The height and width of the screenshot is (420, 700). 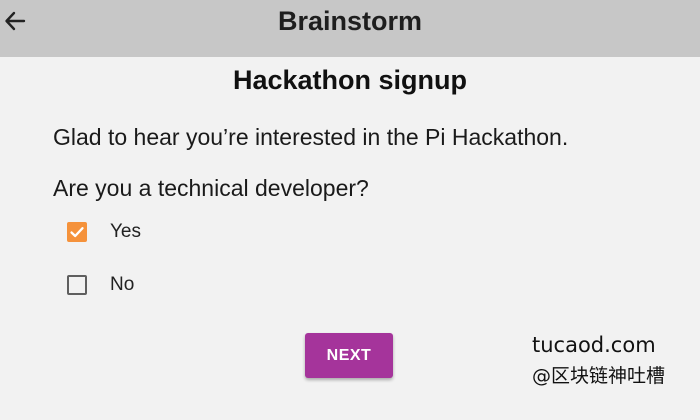 What do you see at coordinates (125, 231) in the screenshot?
I see `option-yes-label: Yes` at bounding box center [125, 231].